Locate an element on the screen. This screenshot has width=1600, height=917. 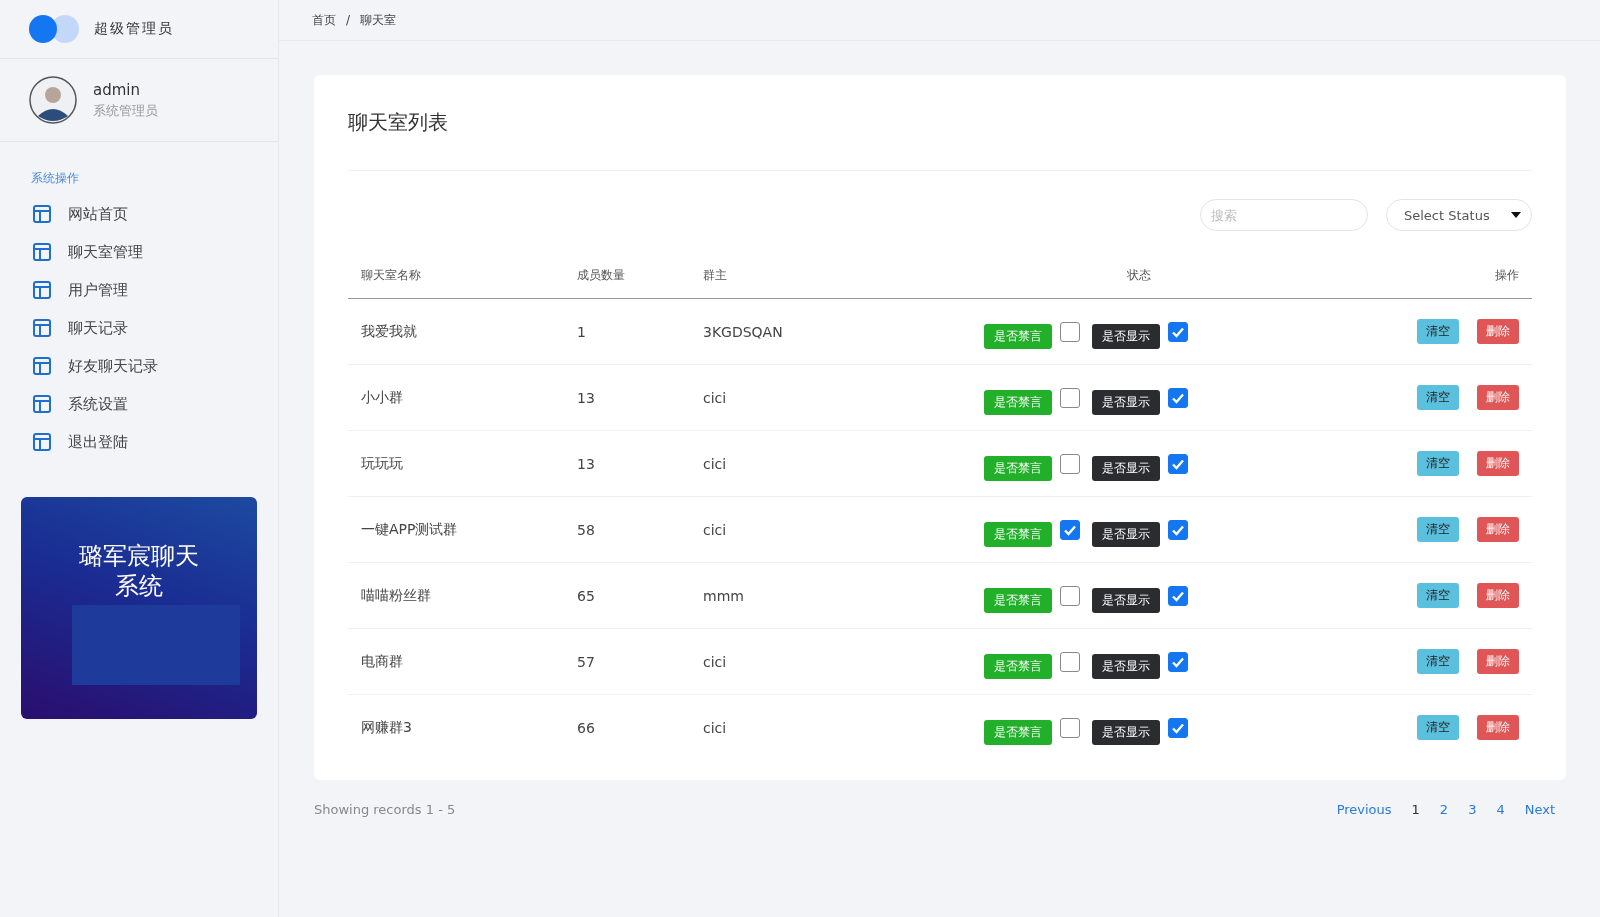
column-header: 聊天室名称 is located at coordinates (391, 275).